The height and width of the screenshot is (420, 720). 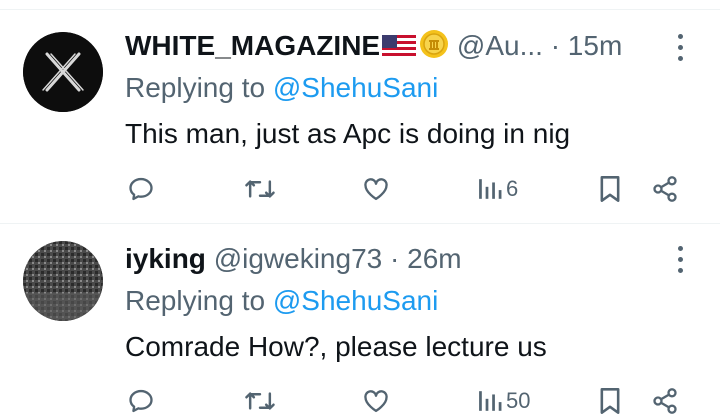 What do you see at coordinates (252, 45) in the screenshot?
I see `author-name: WHITE_MAGAZINE` at bounding box center [252, 45].